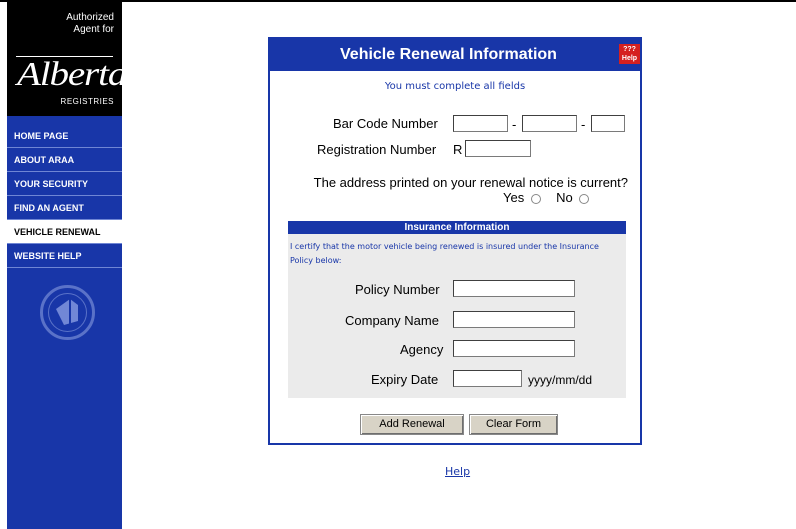 The width and height of the screenshot is (796, 529). Describe the element at coordinates (397, 289) in the screenshot. I see `policy-number-label: Policy Number` at that location.